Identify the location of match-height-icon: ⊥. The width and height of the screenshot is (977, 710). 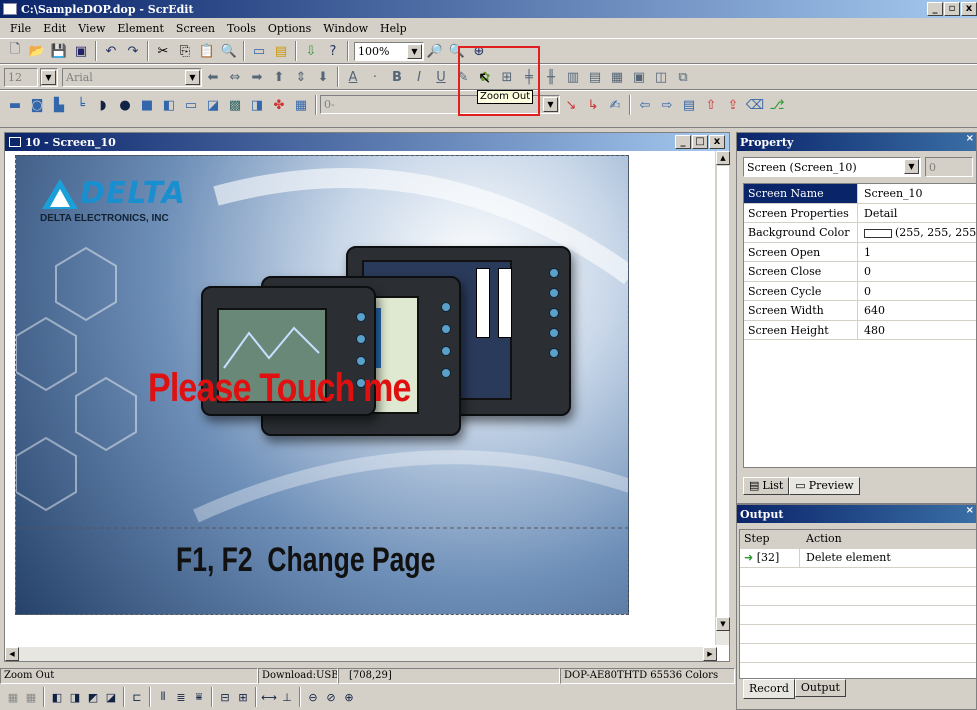
(287, 697).